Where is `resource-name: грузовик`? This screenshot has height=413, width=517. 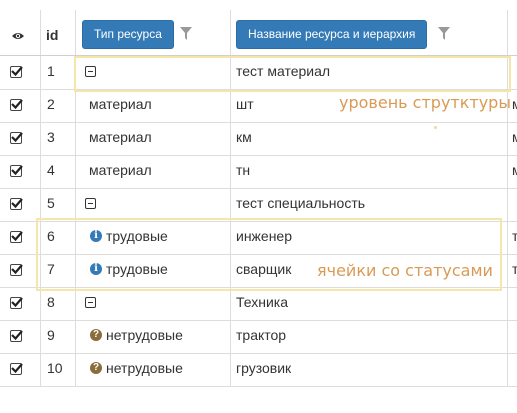 resource-name: грузовик is located at coordinates (264, 368).